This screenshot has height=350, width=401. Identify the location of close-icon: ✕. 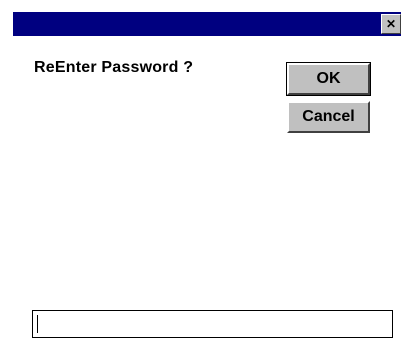
(391, 24).